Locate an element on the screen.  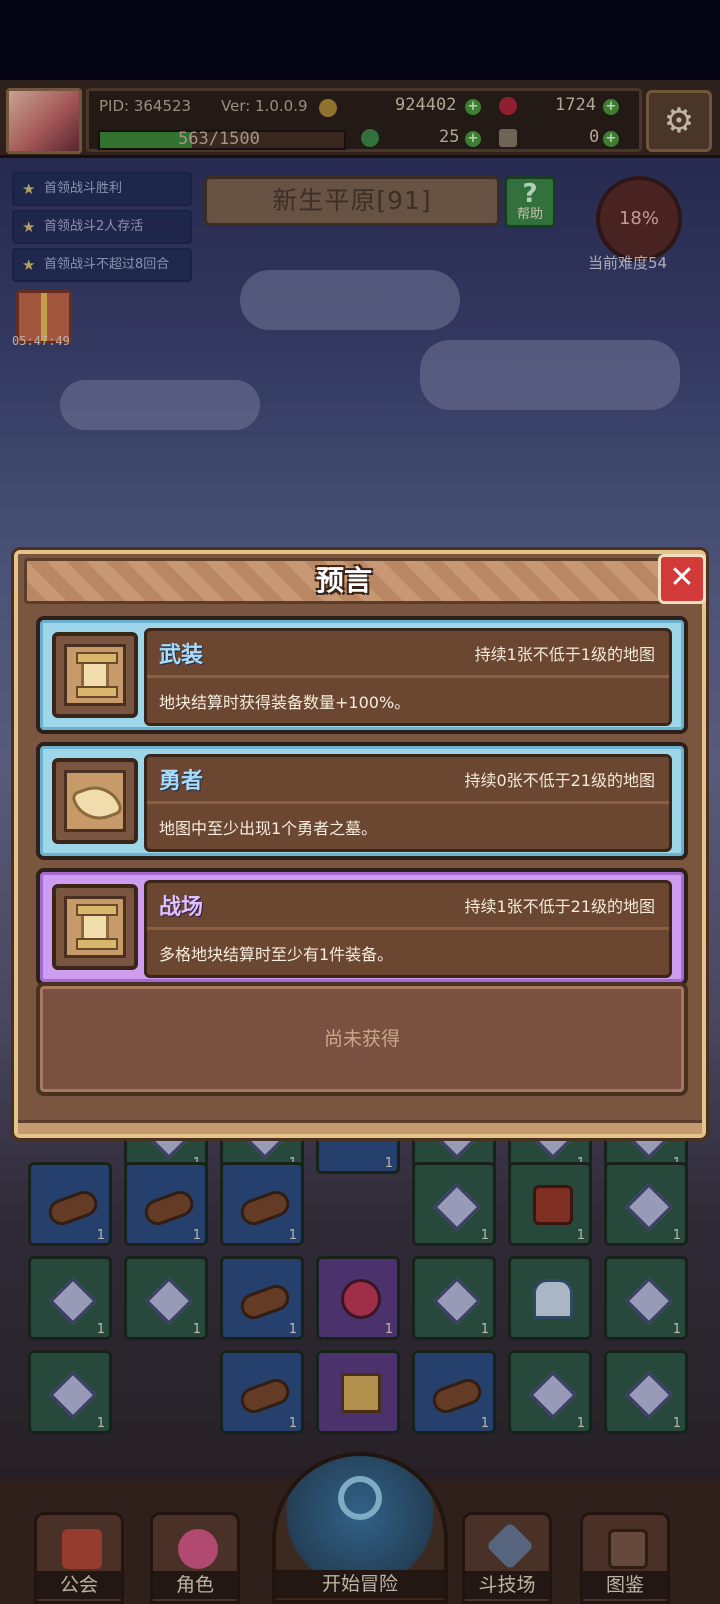
close-icon: ✕ is located at coordinates (682, 577).